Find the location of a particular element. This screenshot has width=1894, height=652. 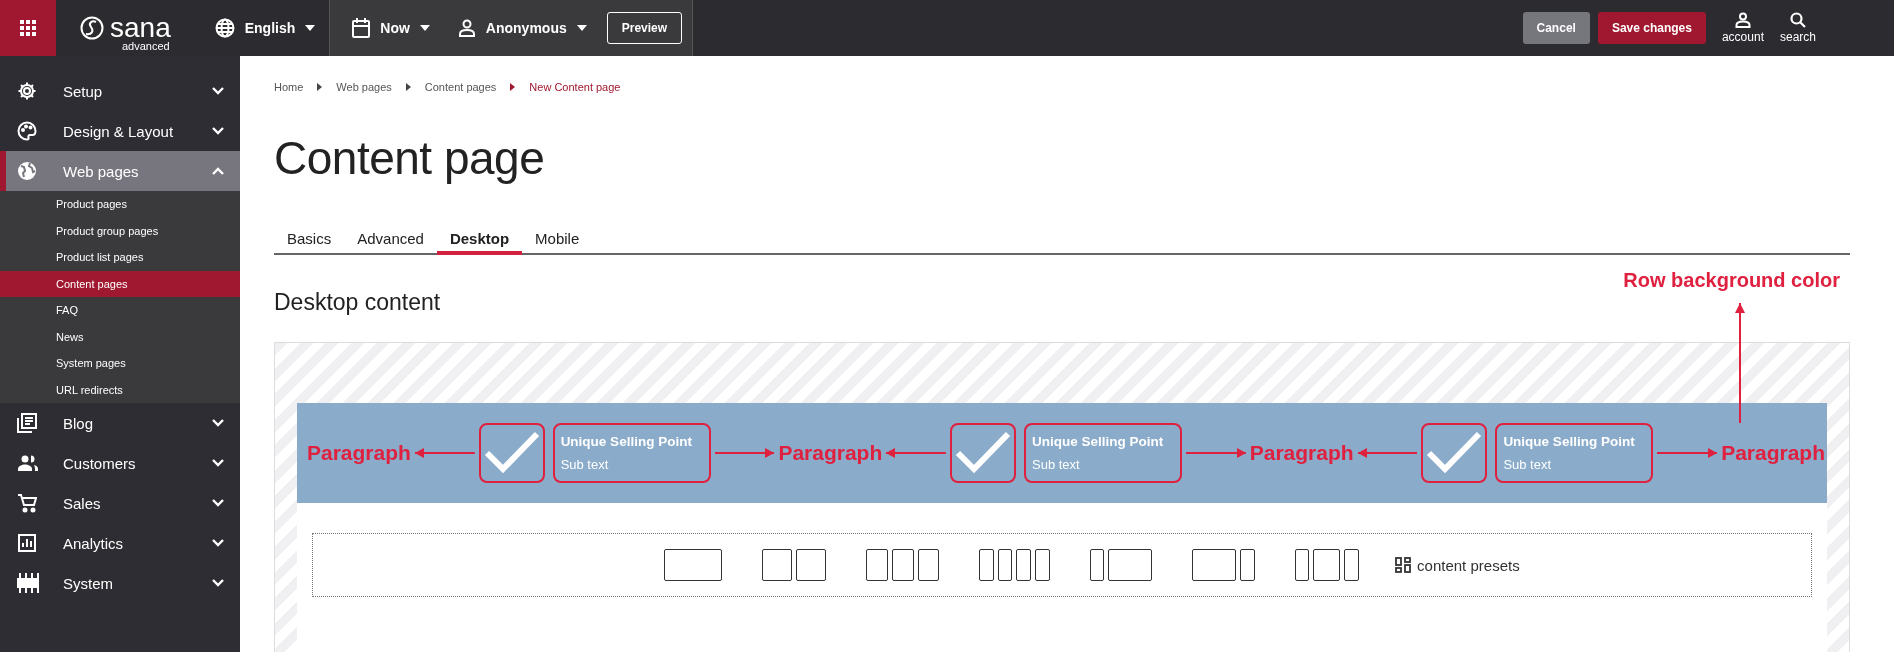

logo-icon is located at coordinates (92, 28).